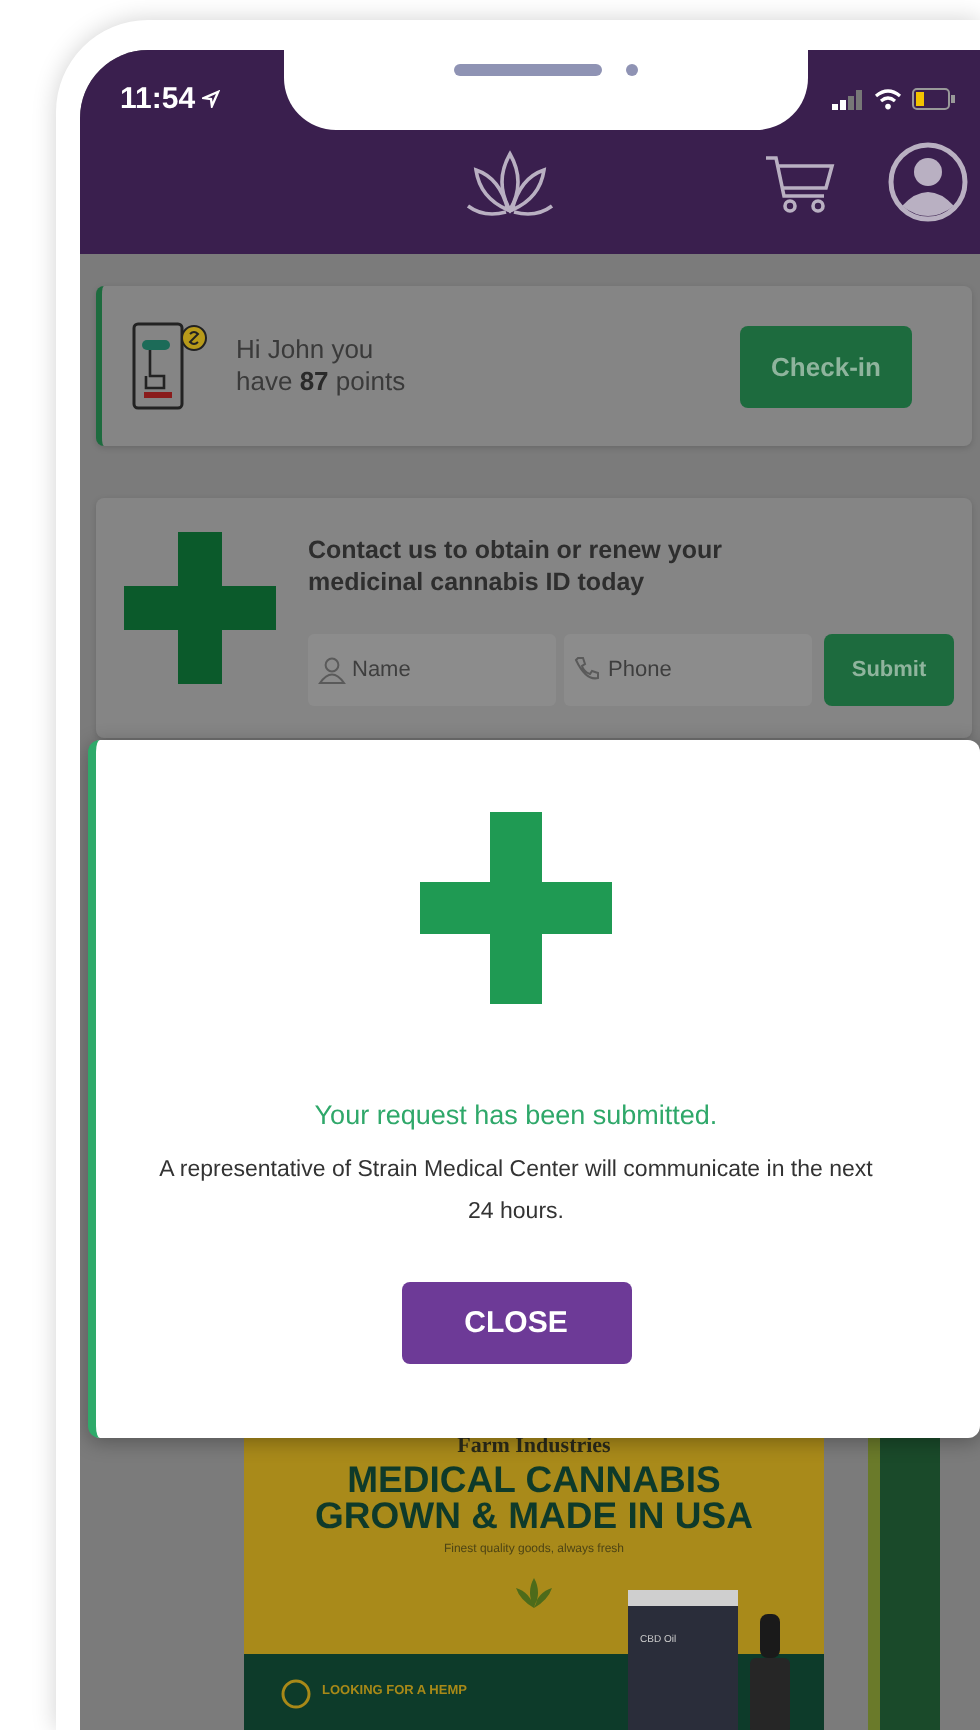 The image size is (980, 1730). I want to click on dropper-bottle-icon, so click(770, 1672).